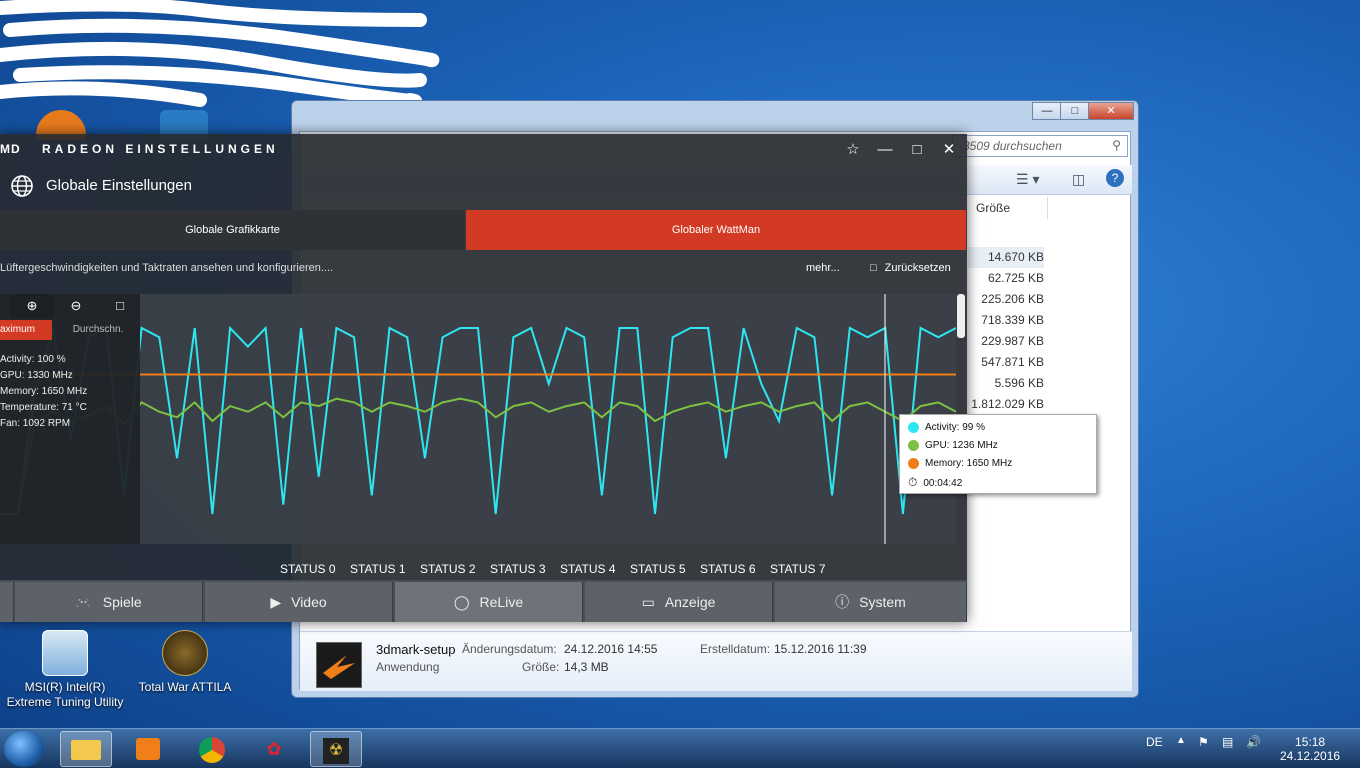  Describe the element at coordinates (1019, 383) in the screenshot. I see `size-cell: 5.596 KB` at that location.